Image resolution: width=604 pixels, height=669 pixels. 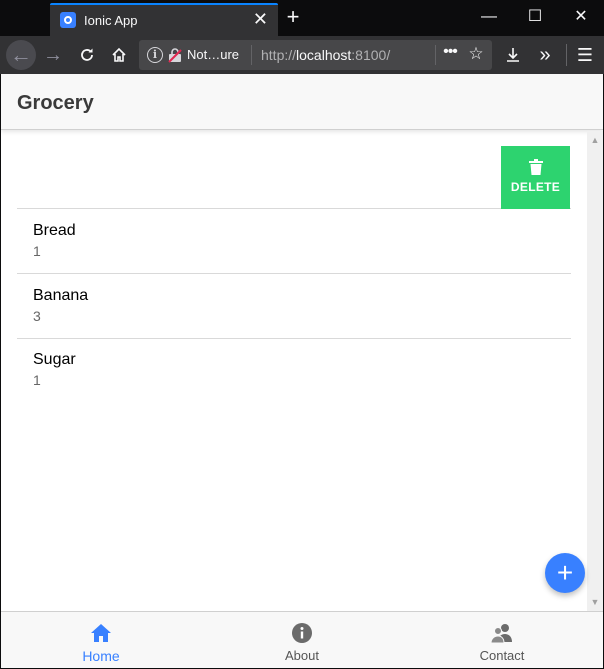 What do you see at coordinates (585, 55) in the screenshot?
I see `hamburger-menu-icon: ☰` at bounding box center [585, 55].